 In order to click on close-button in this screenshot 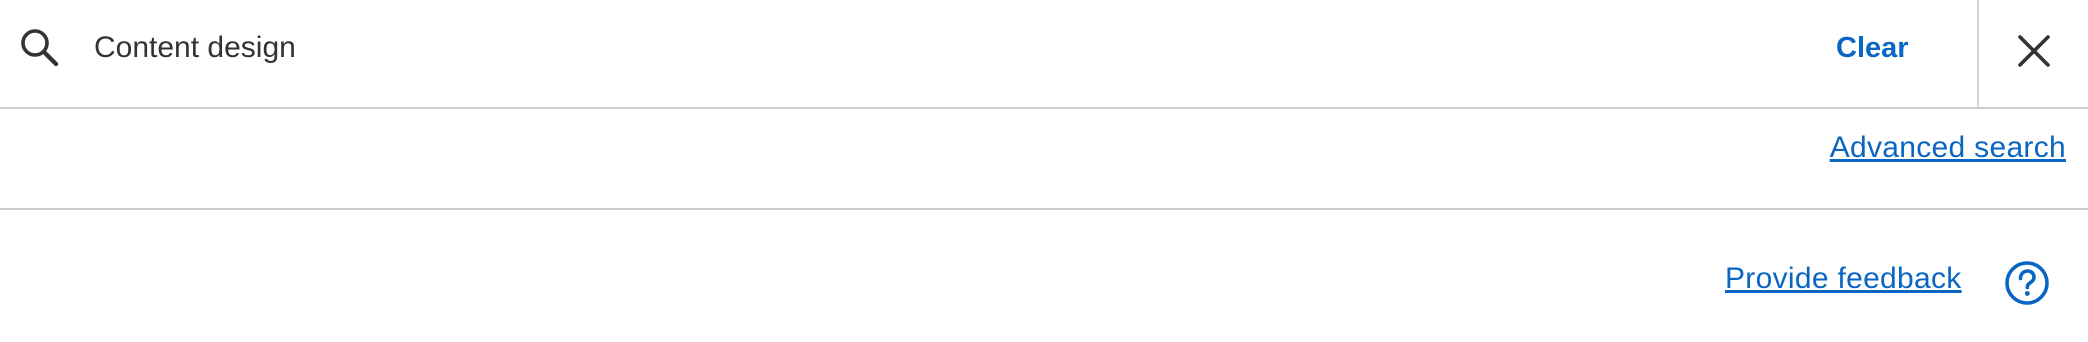, I will do `click(2034, 53)`.